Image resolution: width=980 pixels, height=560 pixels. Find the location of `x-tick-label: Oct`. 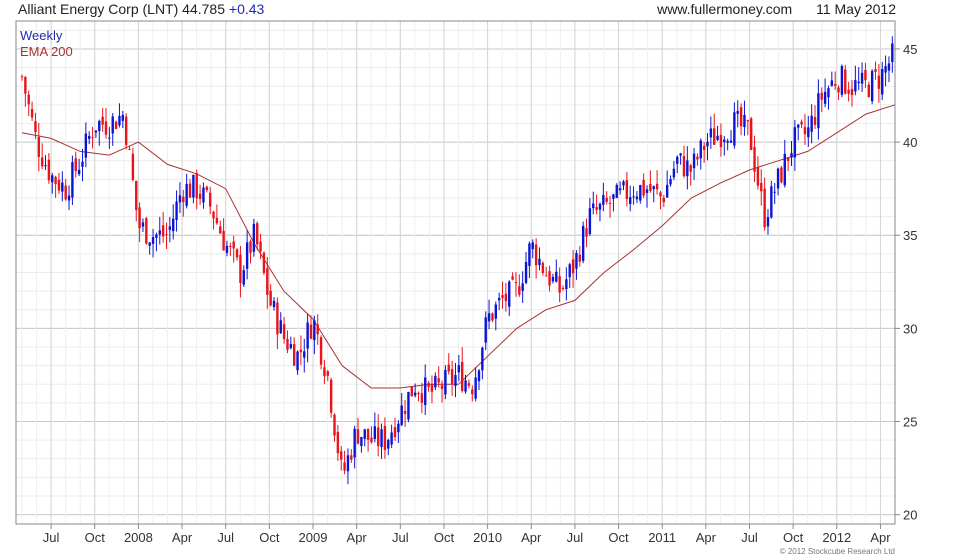

x-tick-label: Oct is located at coordinates (618, 537).